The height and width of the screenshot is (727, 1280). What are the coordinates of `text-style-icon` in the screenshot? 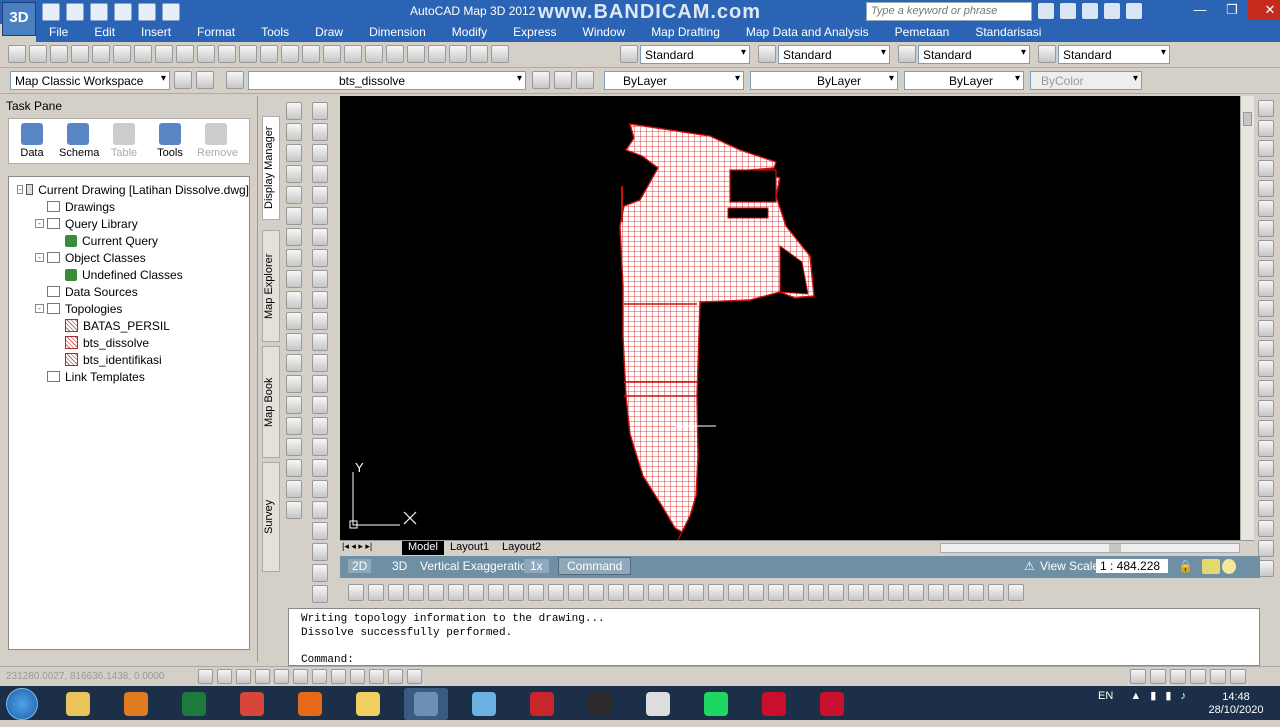 It's located at (629, 54).